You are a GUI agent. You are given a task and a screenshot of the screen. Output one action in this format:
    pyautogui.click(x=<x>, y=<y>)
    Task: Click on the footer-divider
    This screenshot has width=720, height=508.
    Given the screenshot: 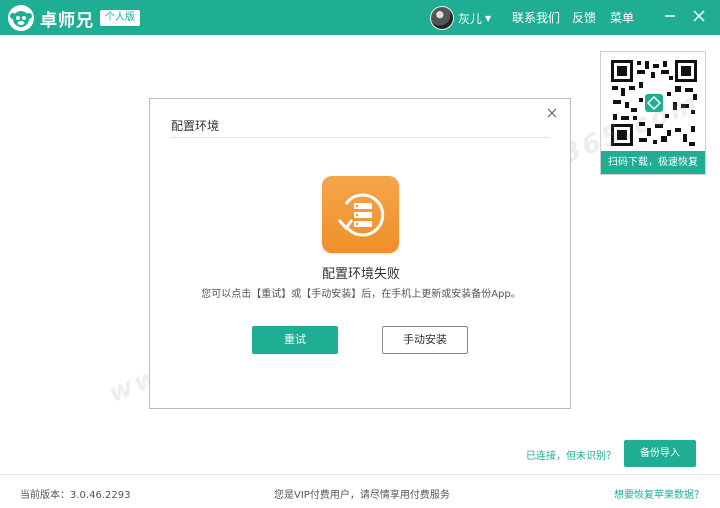 What is the action you would take?
    pyautogui.click(x=360, y=474)
    